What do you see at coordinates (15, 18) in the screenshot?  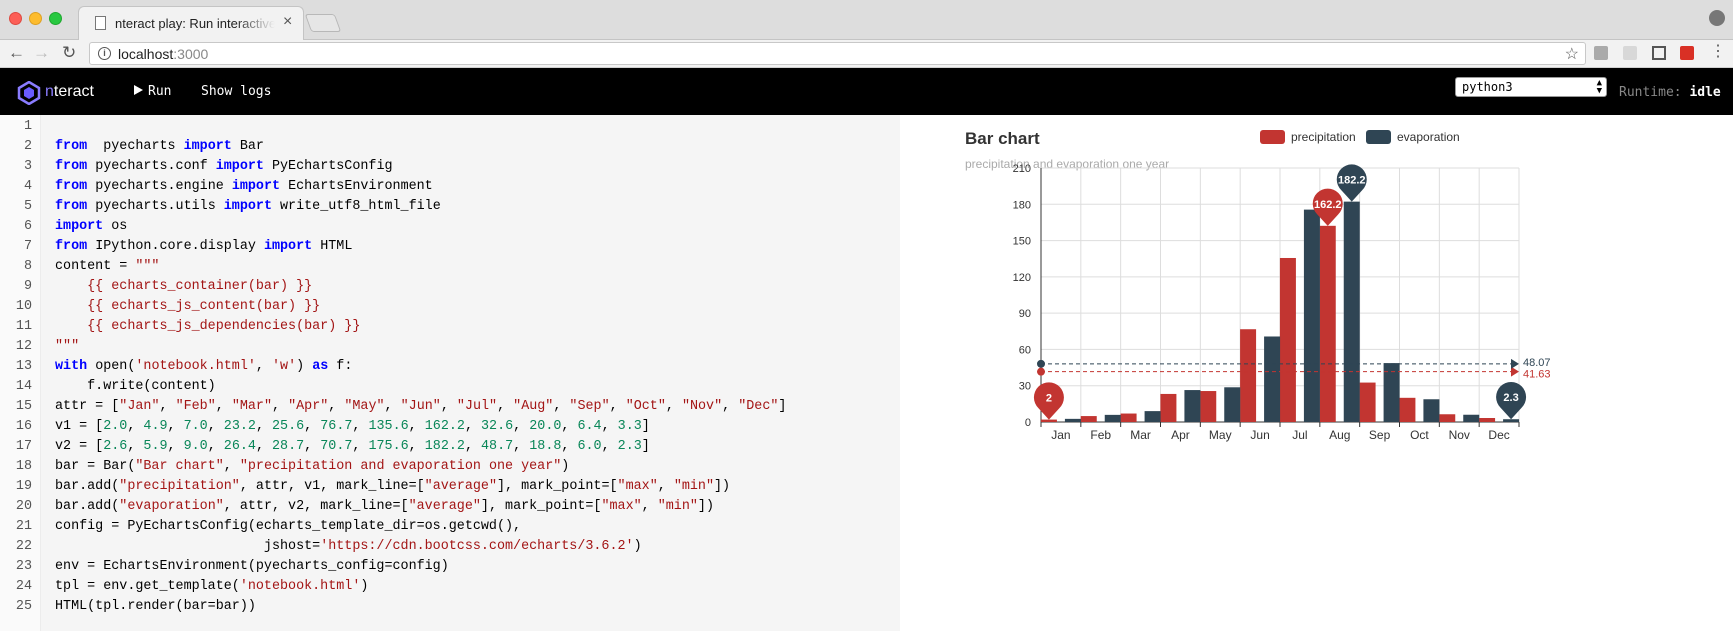 I see `window-close-button` at bounding box center [15, 18].